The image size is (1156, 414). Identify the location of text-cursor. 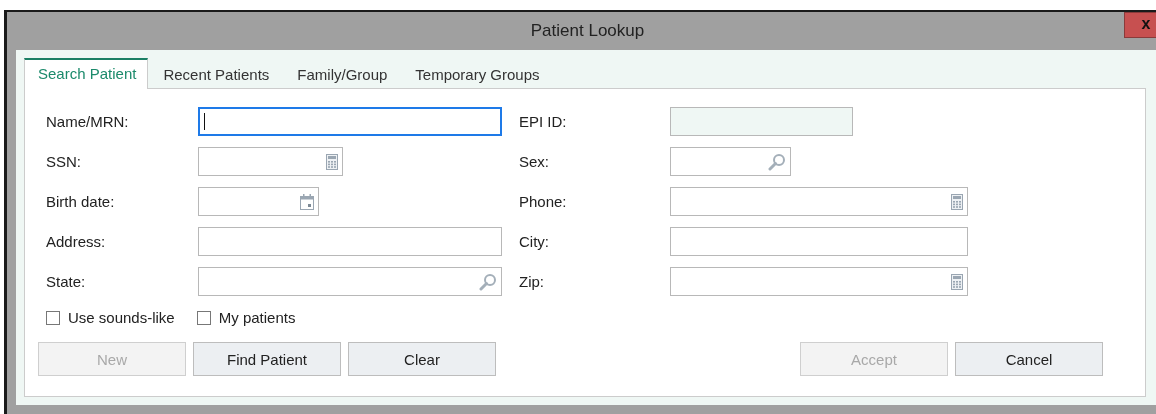
(204, 121).